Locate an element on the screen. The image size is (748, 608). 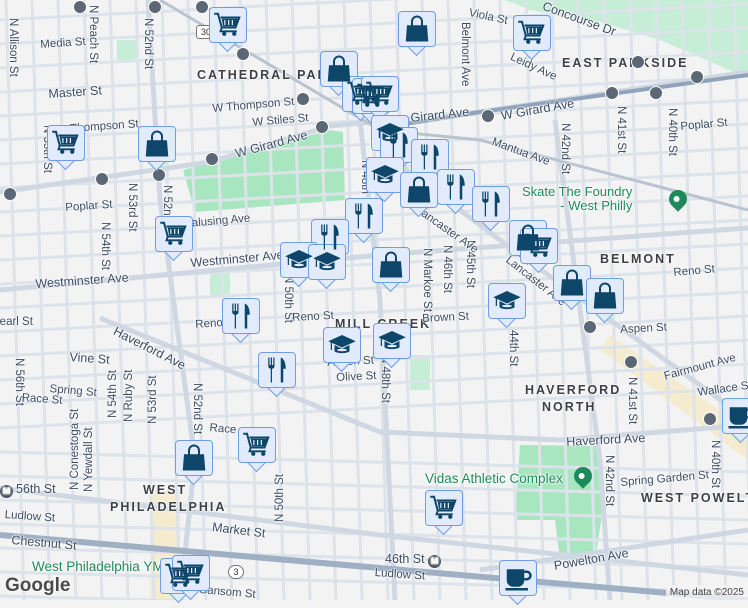
street-label: N 41st St is located at coordinates (632, 401).